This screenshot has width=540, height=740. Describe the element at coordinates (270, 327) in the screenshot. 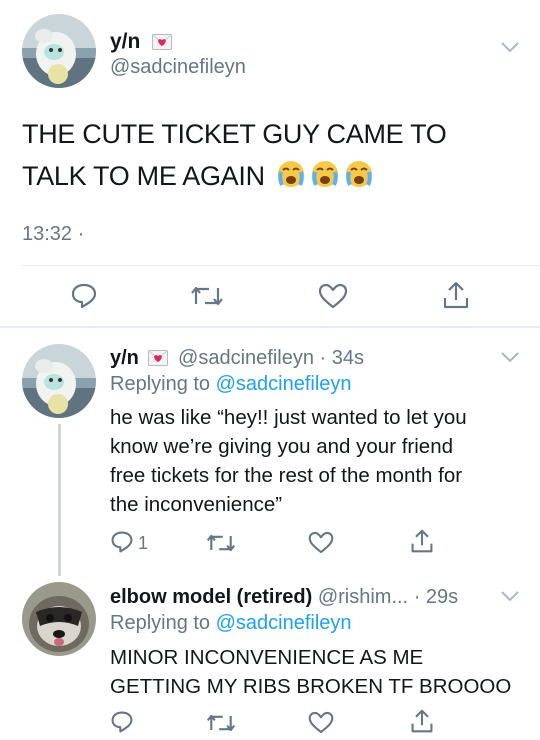

I see `section-divider` at that location.